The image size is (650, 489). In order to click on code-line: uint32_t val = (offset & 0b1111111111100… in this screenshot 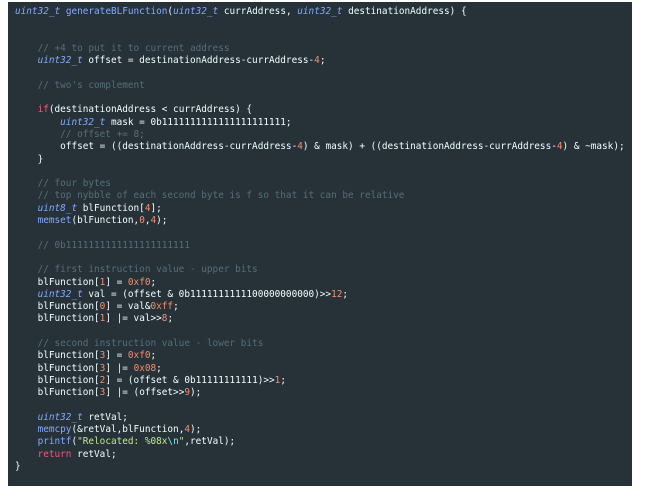, I will do `click(322, 295)`.